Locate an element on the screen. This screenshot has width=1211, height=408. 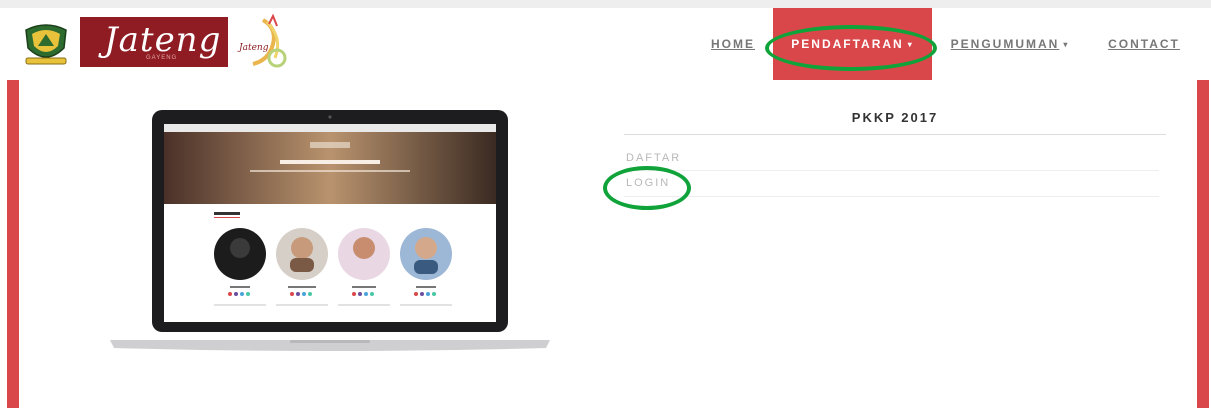
nav-pendaftaran: PENDAFTARAN ▾ is located at coordinates (852, 44).